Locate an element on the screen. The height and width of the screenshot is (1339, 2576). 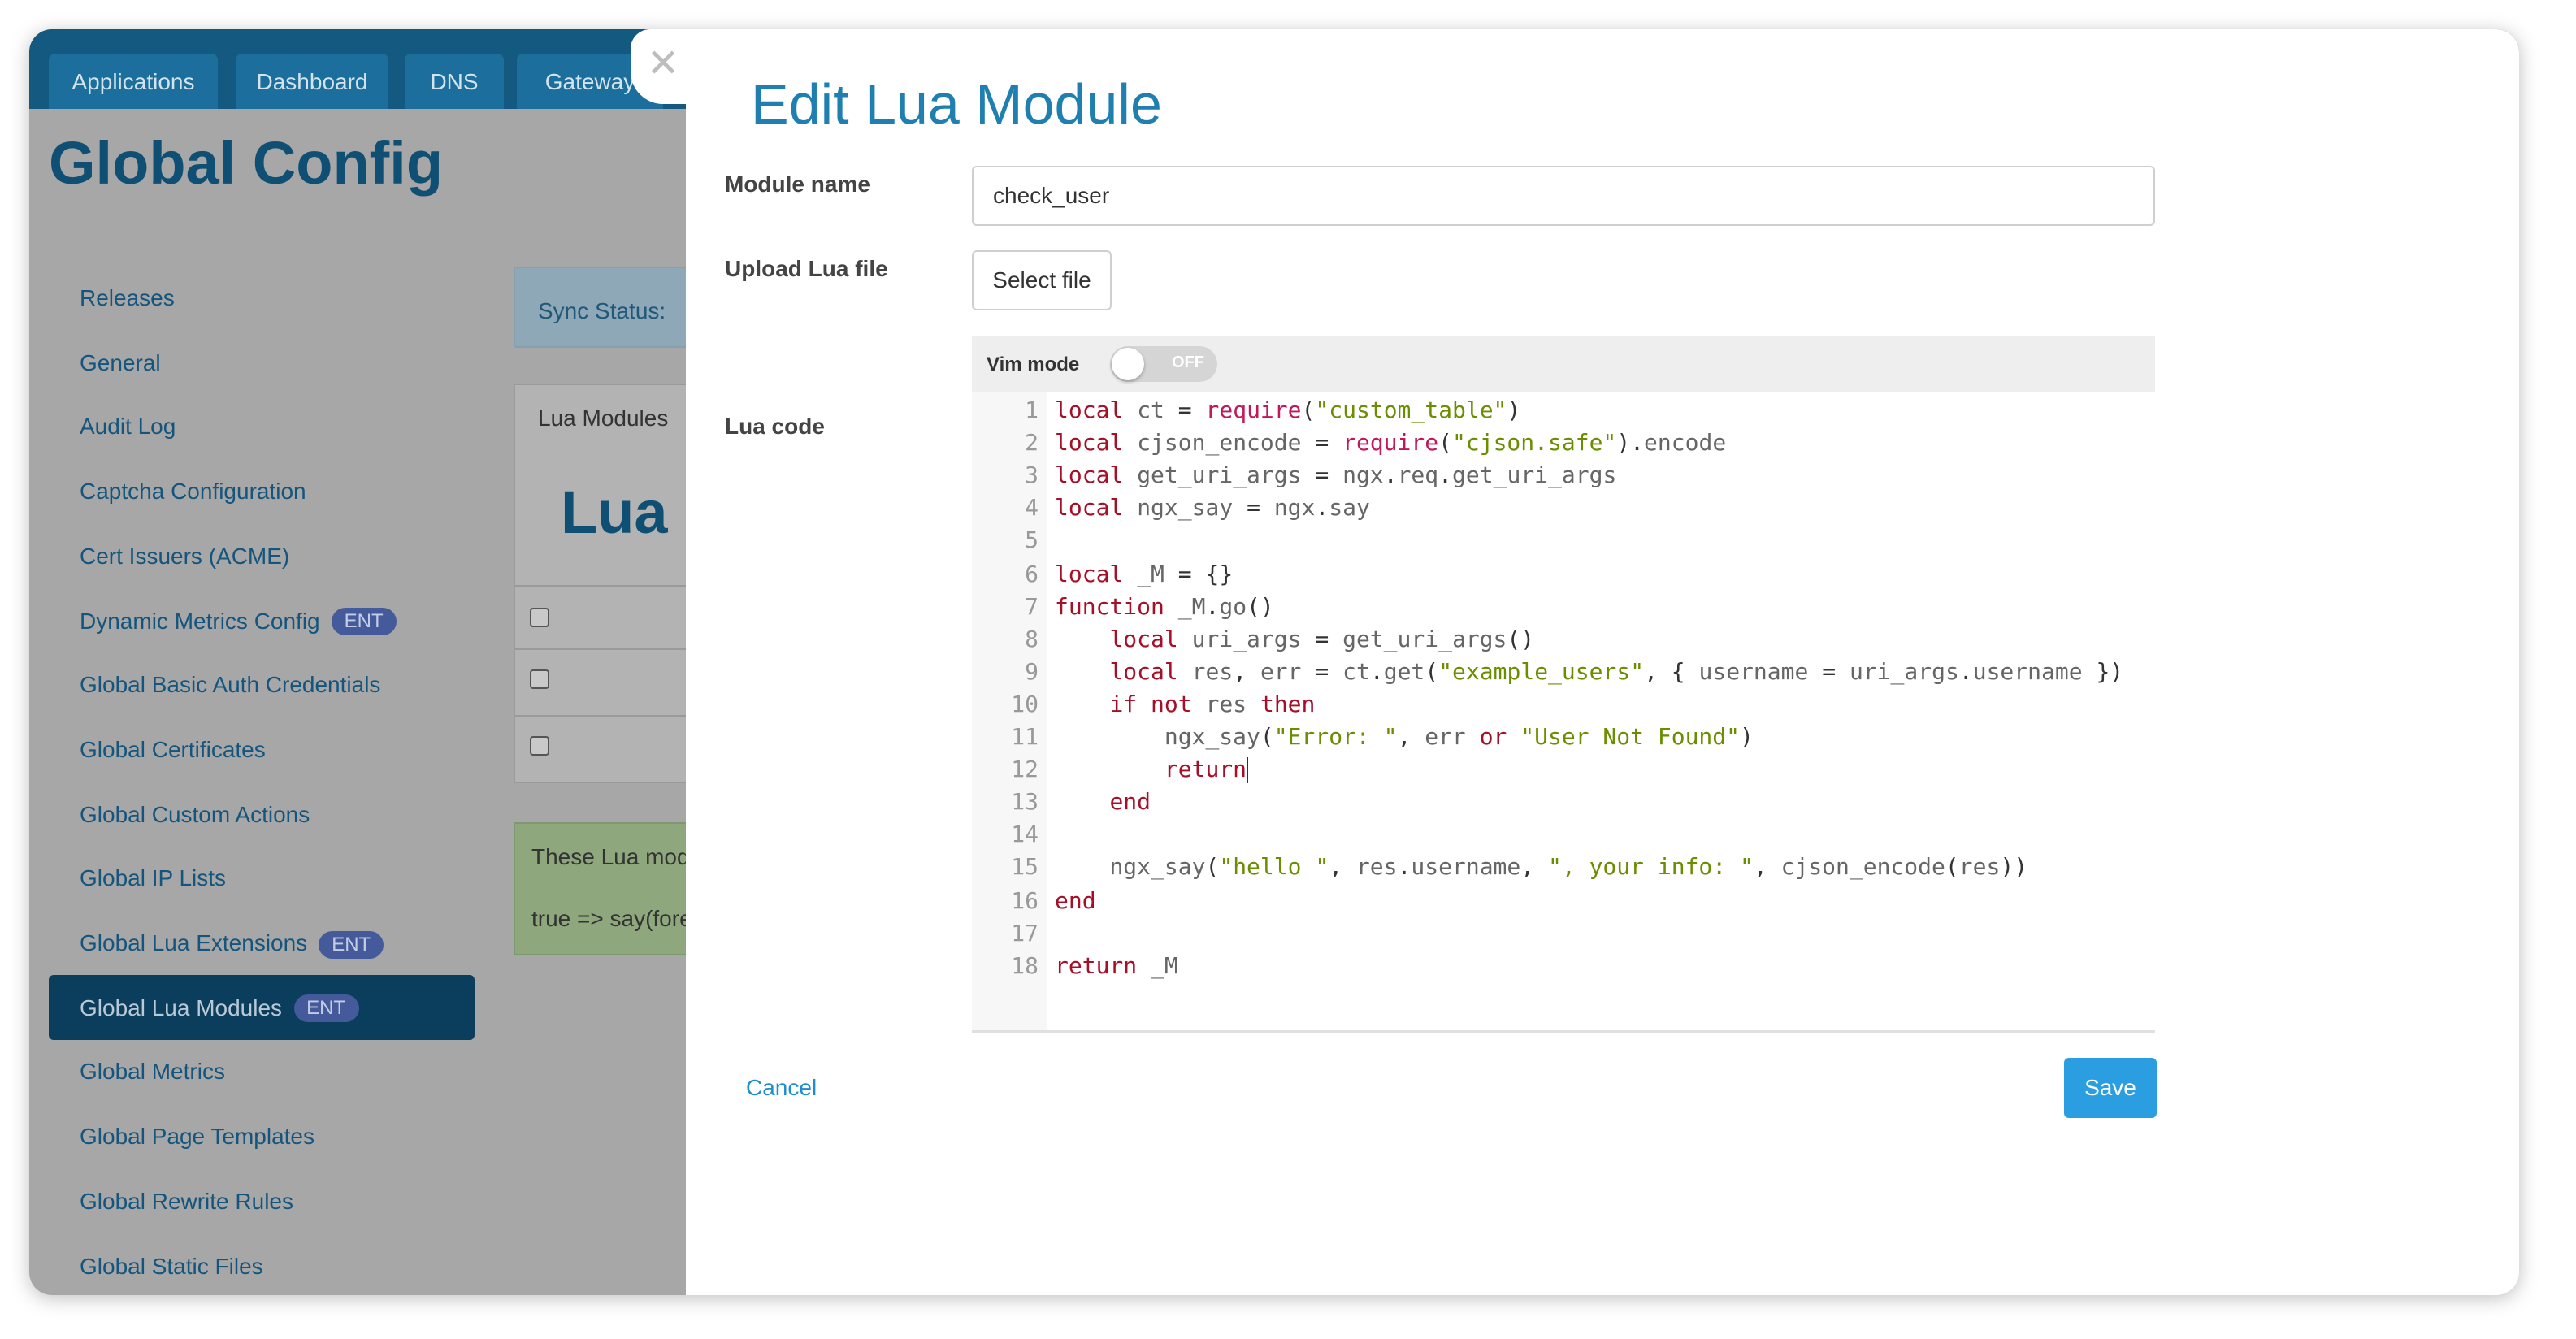
editor-toolbar: Vim mode OFF is located at coordinates (1563, 364).